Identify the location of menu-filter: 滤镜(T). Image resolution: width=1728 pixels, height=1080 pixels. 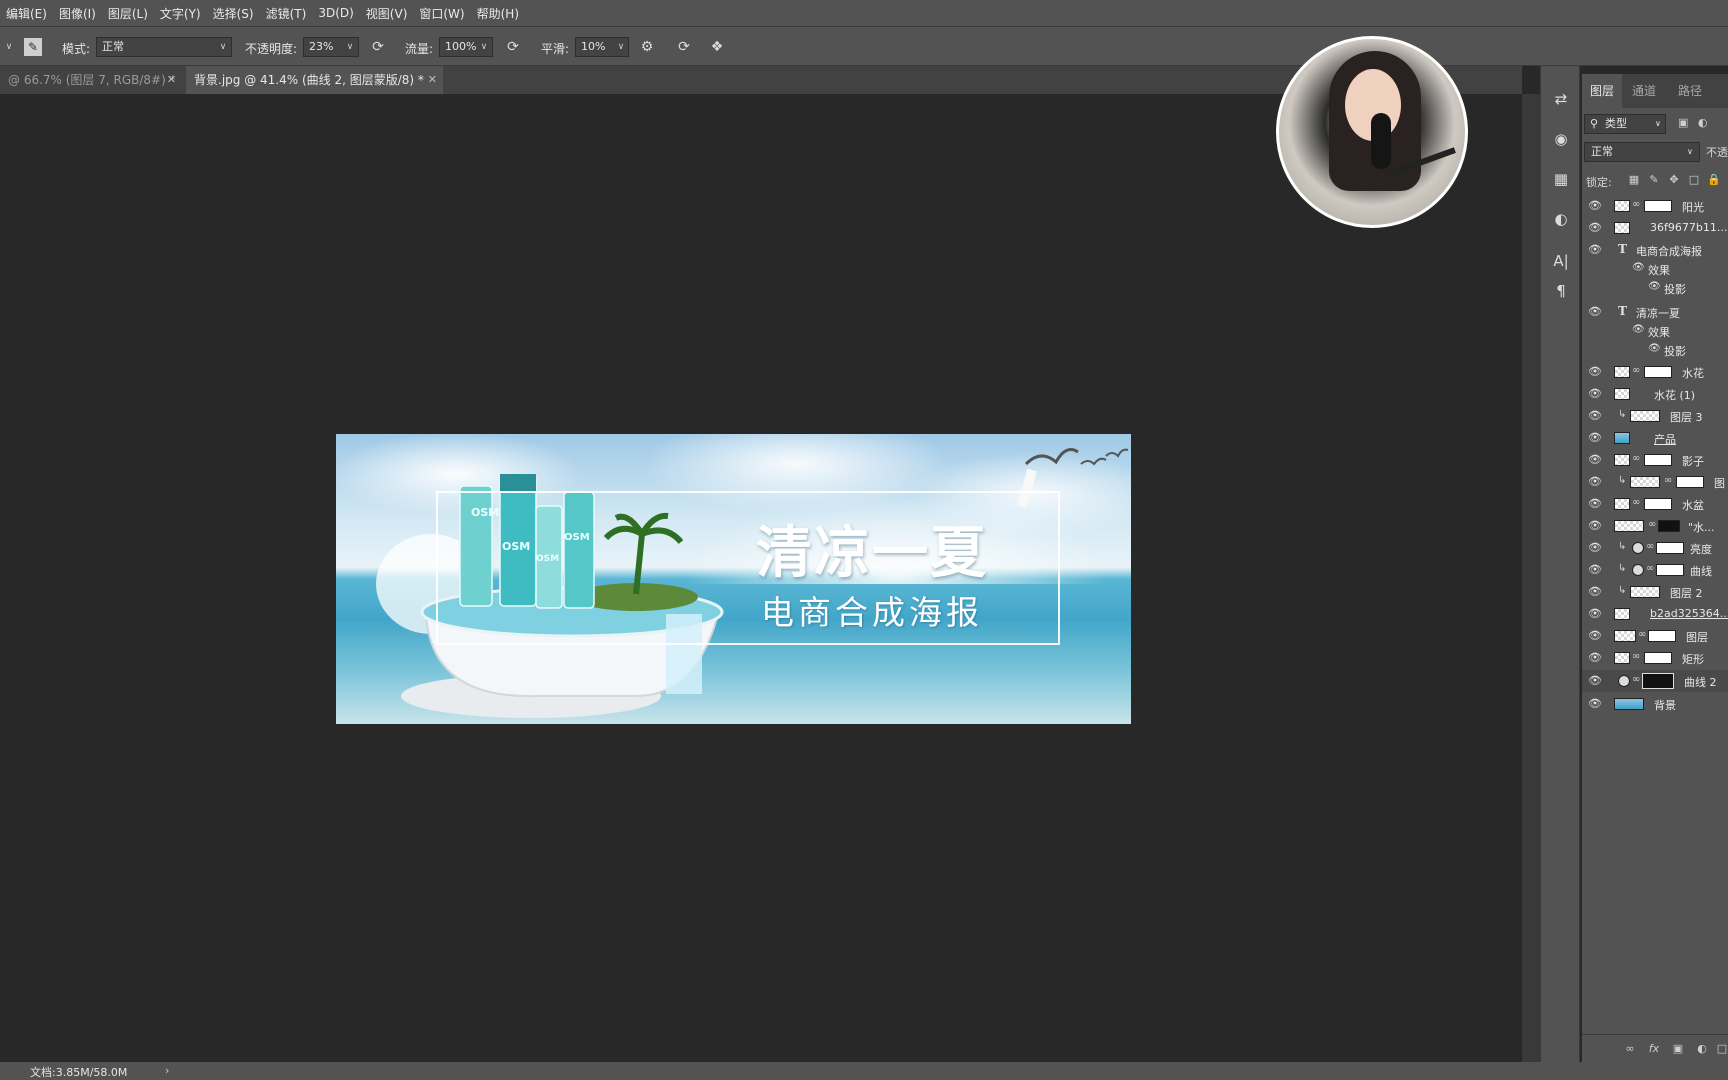
(286, 13).